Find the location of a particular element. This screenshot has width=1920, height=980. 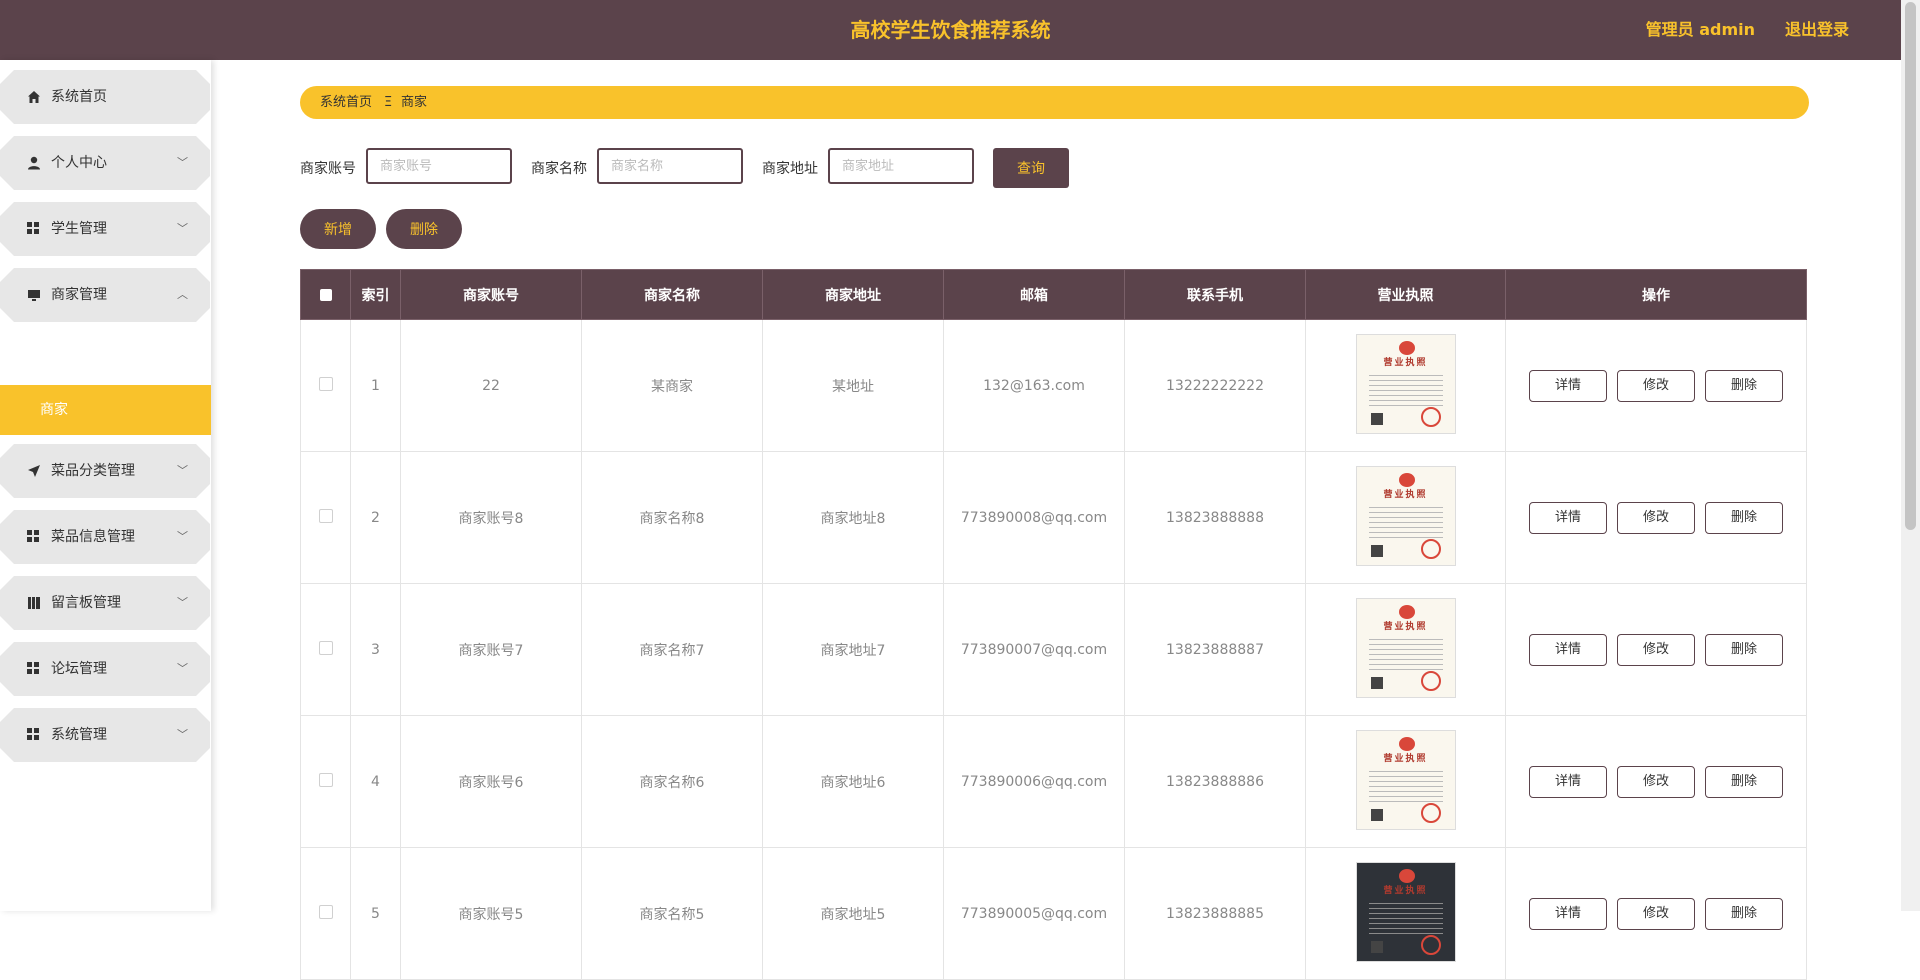

sidebar-item-label: 系统管理 is located at coordinates (79, 735).